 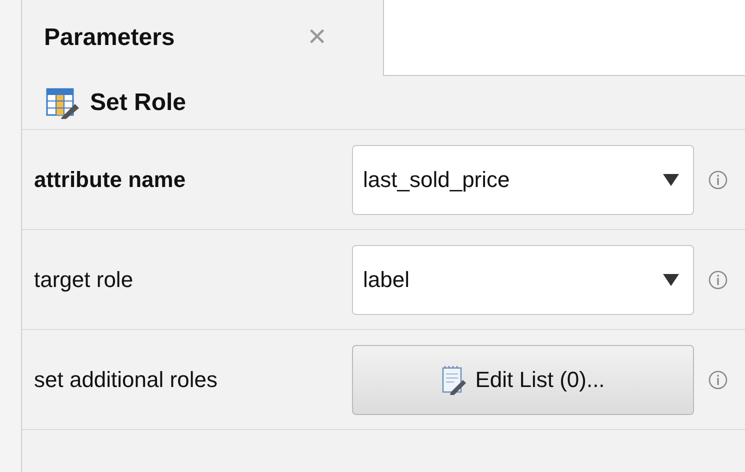 I want to click on operator-name: Set Role, so click(x=138, y=103).